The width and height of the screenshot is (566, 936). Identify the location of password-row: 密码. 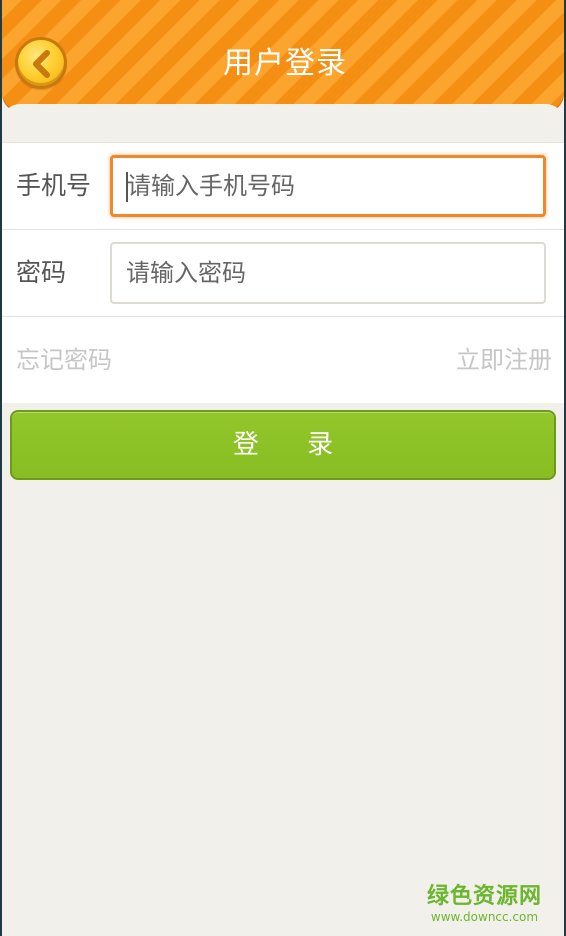
(283, 273).